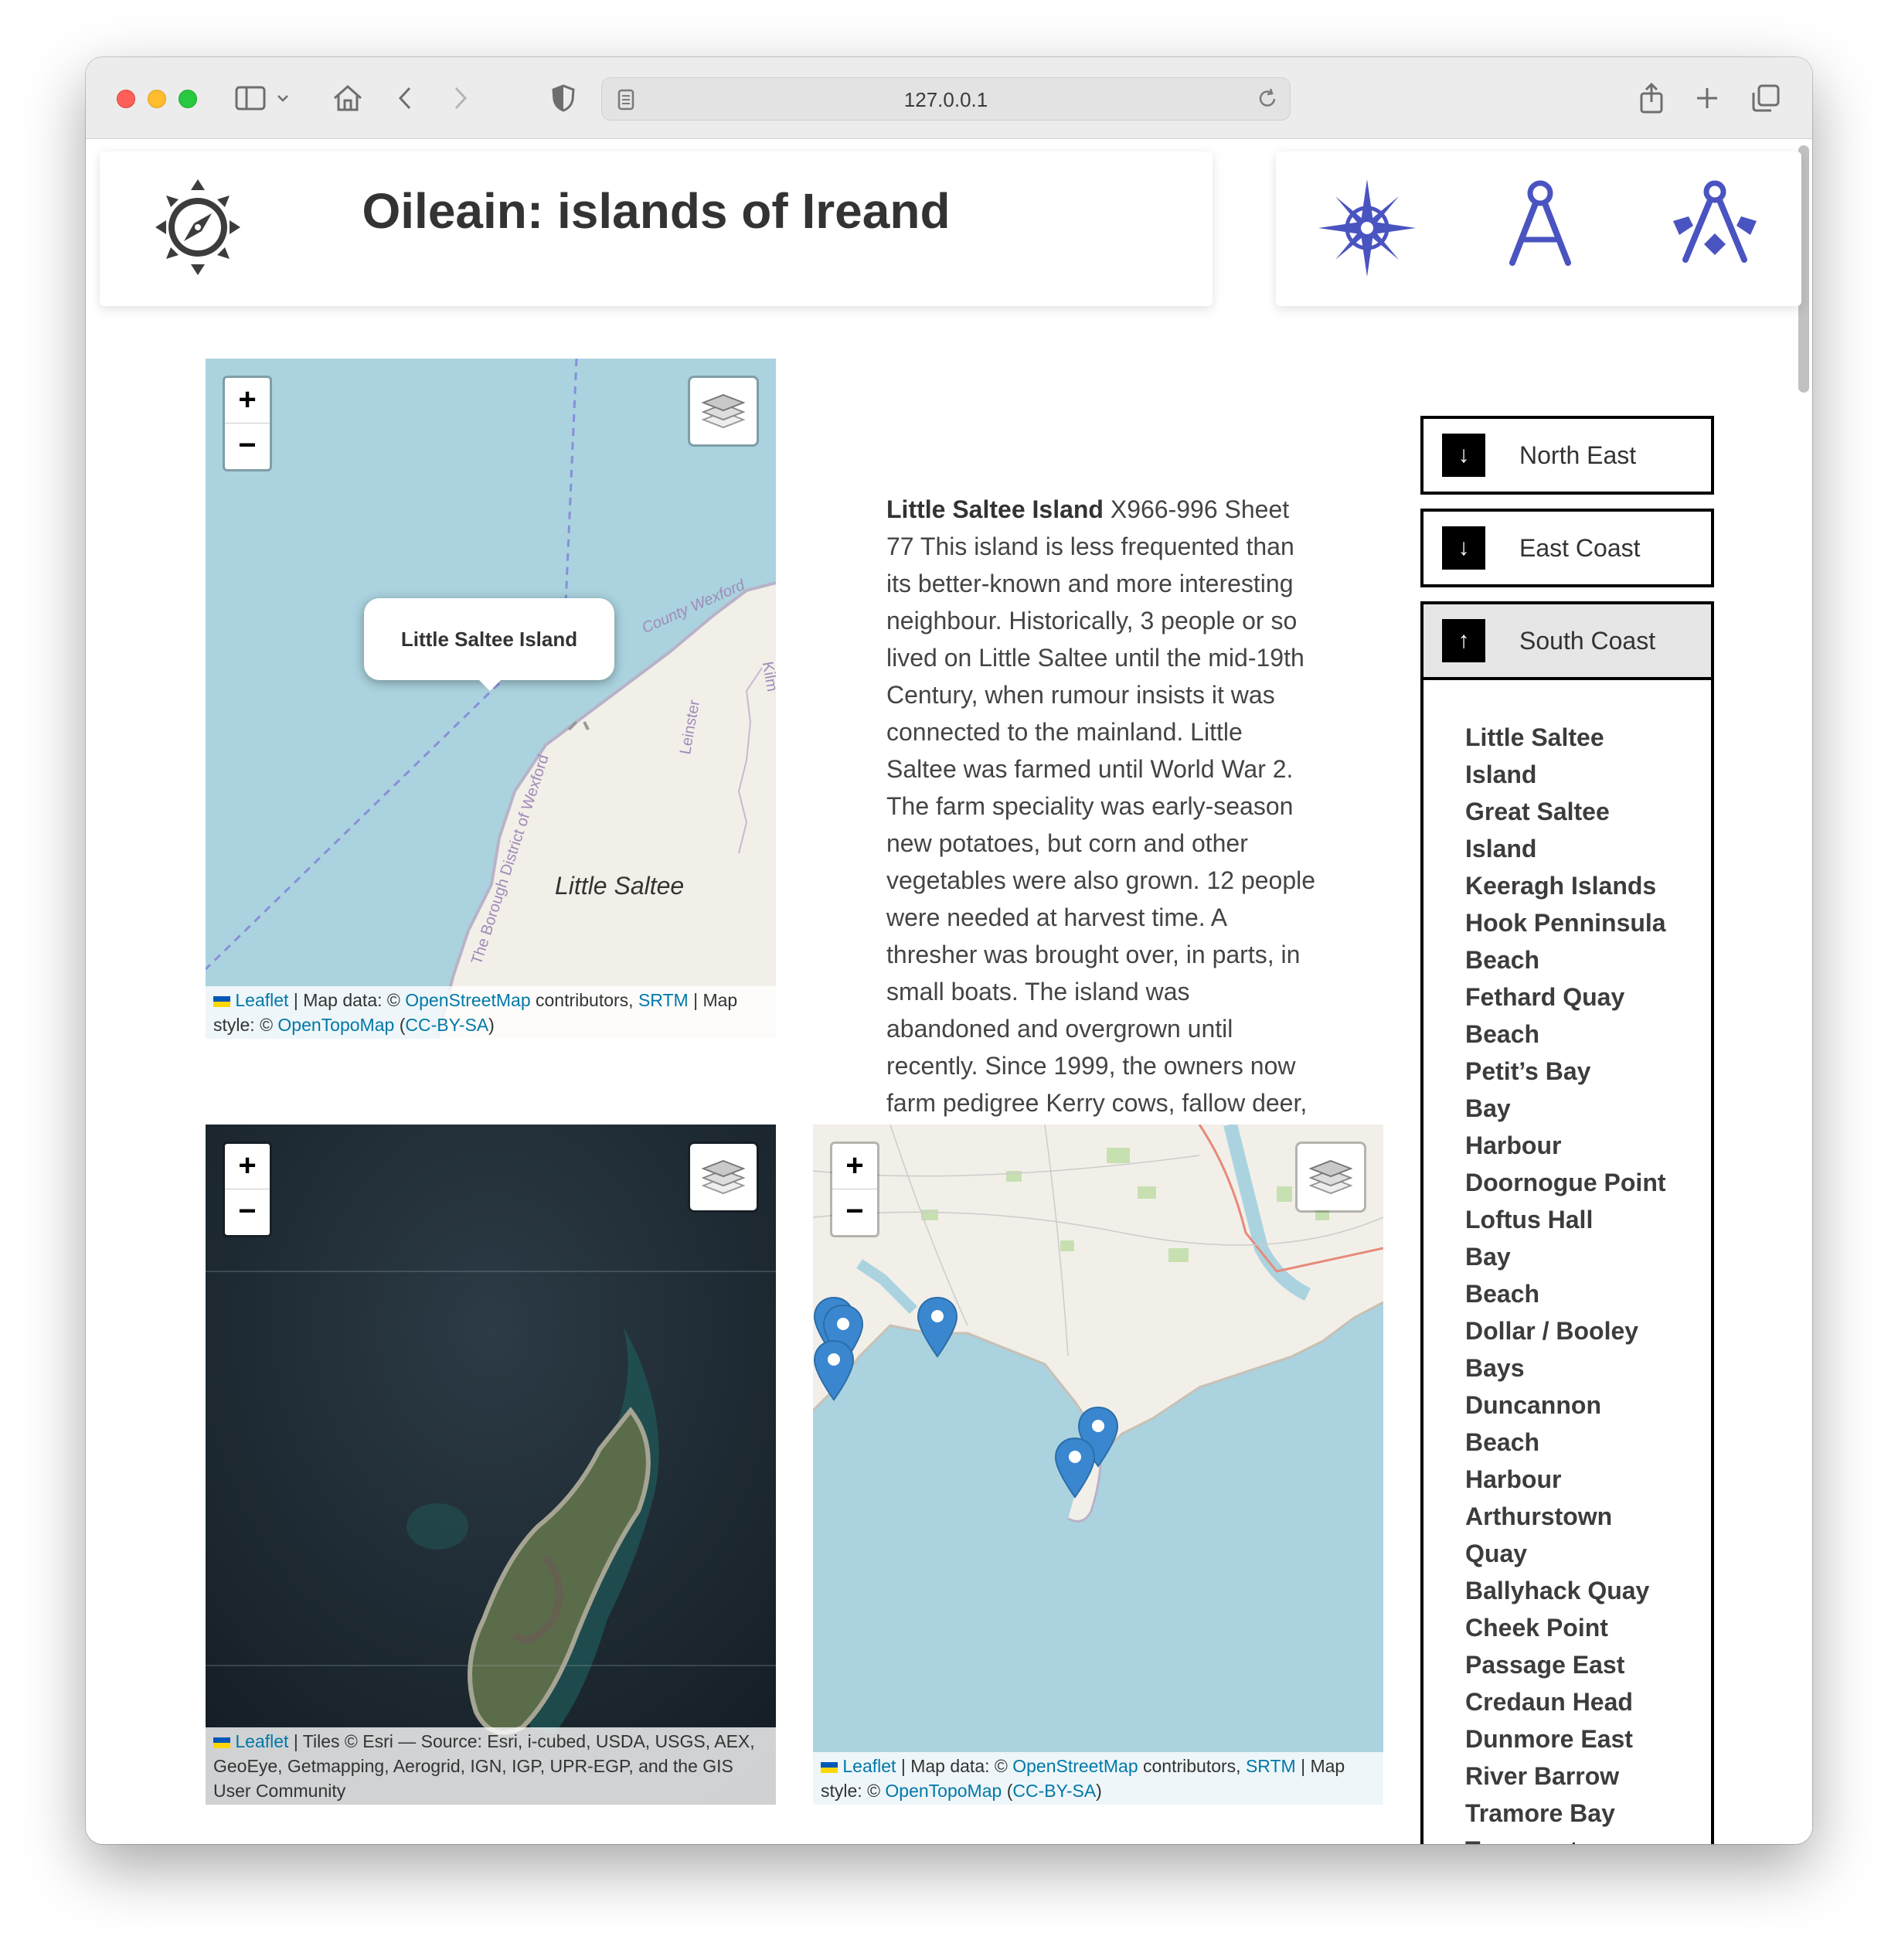  What do you see at coordinates (1765, 98) in the screenshot?
I see `tab-overview-icon` at bounding box center [1765, 98].